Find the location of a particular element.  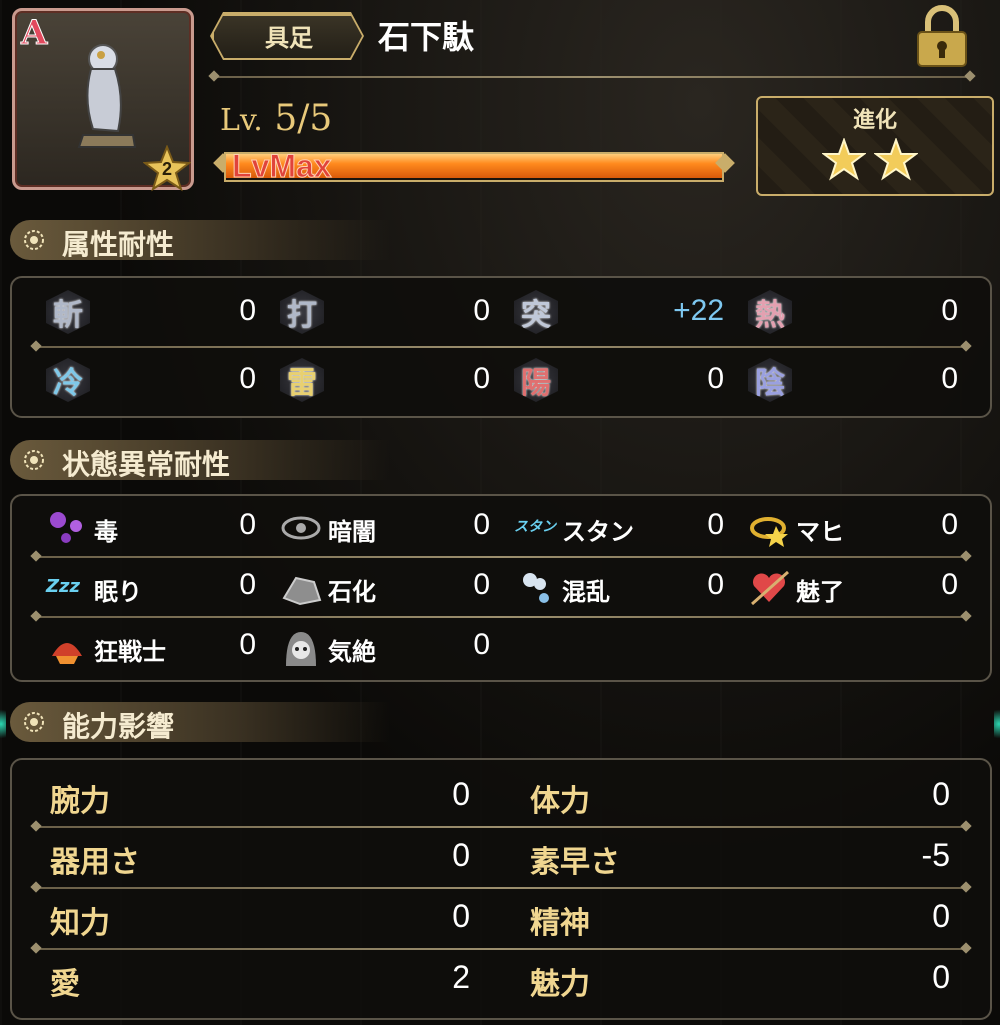

attribute-icon: 雷 is located at coordinates (302, 380).